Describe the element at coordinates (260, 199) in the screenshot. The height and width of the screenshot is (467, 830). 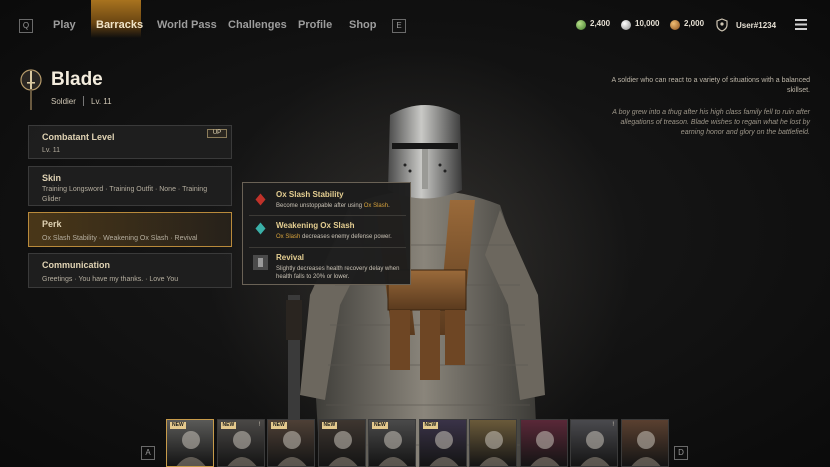
I see `red-crystal-icon` at that location.